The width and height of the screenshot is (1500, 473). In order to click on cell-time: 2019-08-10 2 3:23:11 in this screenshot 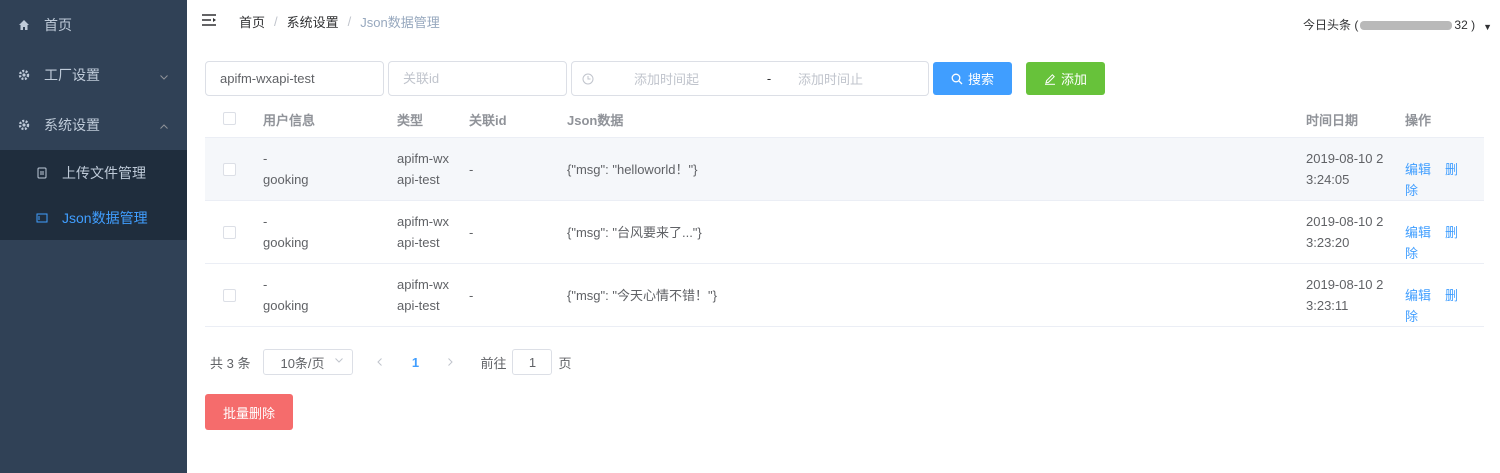, I will do `click(1348, 295)`.